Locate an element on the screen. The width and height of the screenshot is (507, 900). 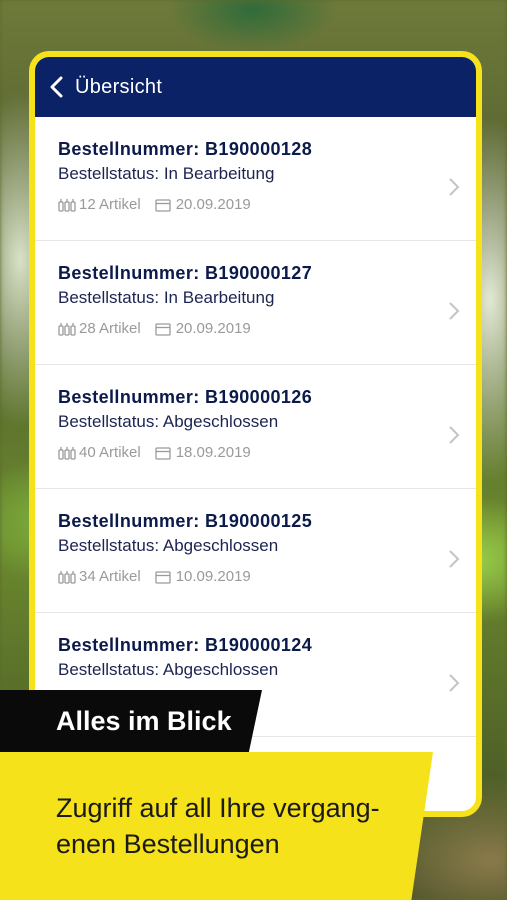
promo-headline: Alles im Blick is located at coordinates (131, 721).